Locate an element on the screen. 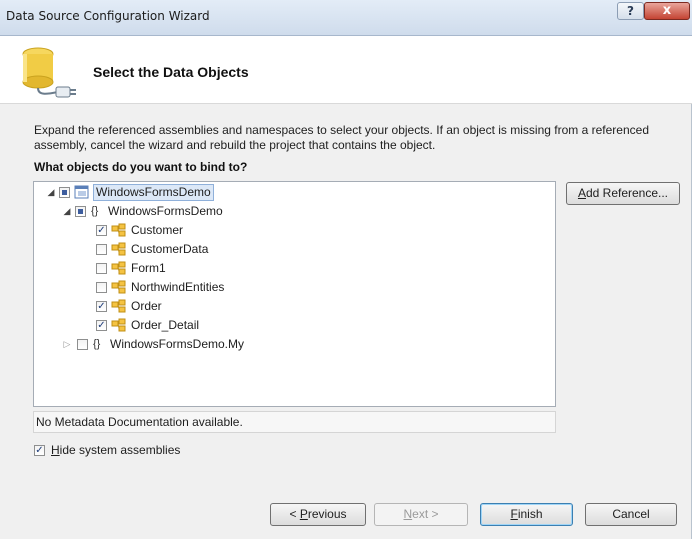  customer-checkbox: ✓ is located at coordinates (101, 230).